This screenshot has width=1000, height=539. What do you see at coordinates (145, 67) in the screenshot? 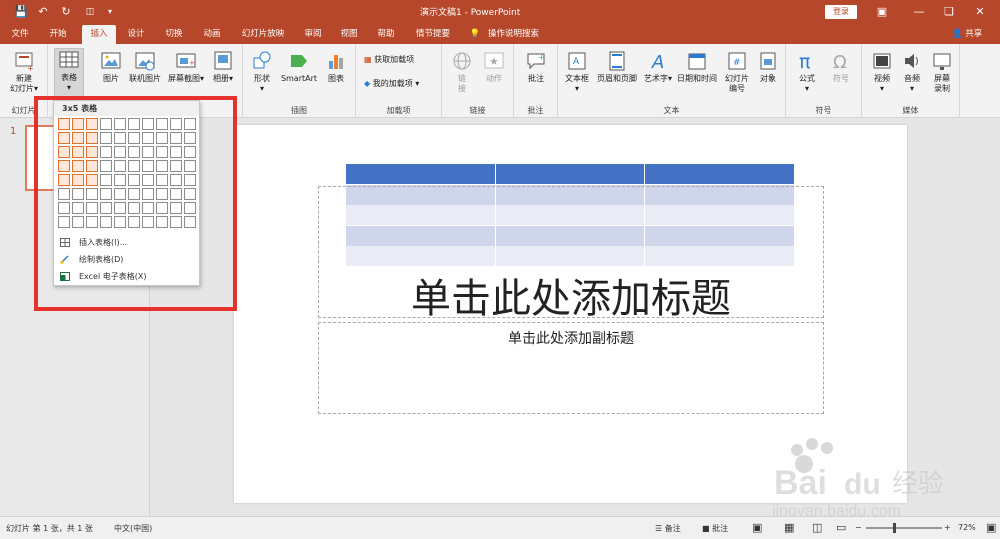
I see `online-picture-button: 联机图片` at bounding box center [145, 67].